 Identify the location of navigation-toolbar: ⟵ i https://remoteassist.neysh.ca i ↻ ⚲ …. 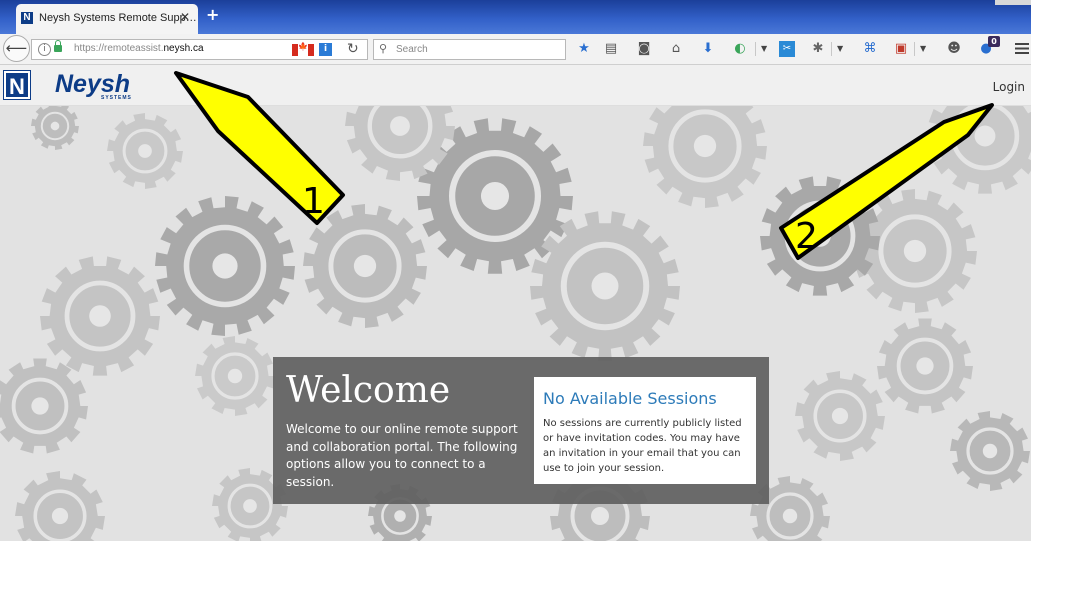
(515, 49).